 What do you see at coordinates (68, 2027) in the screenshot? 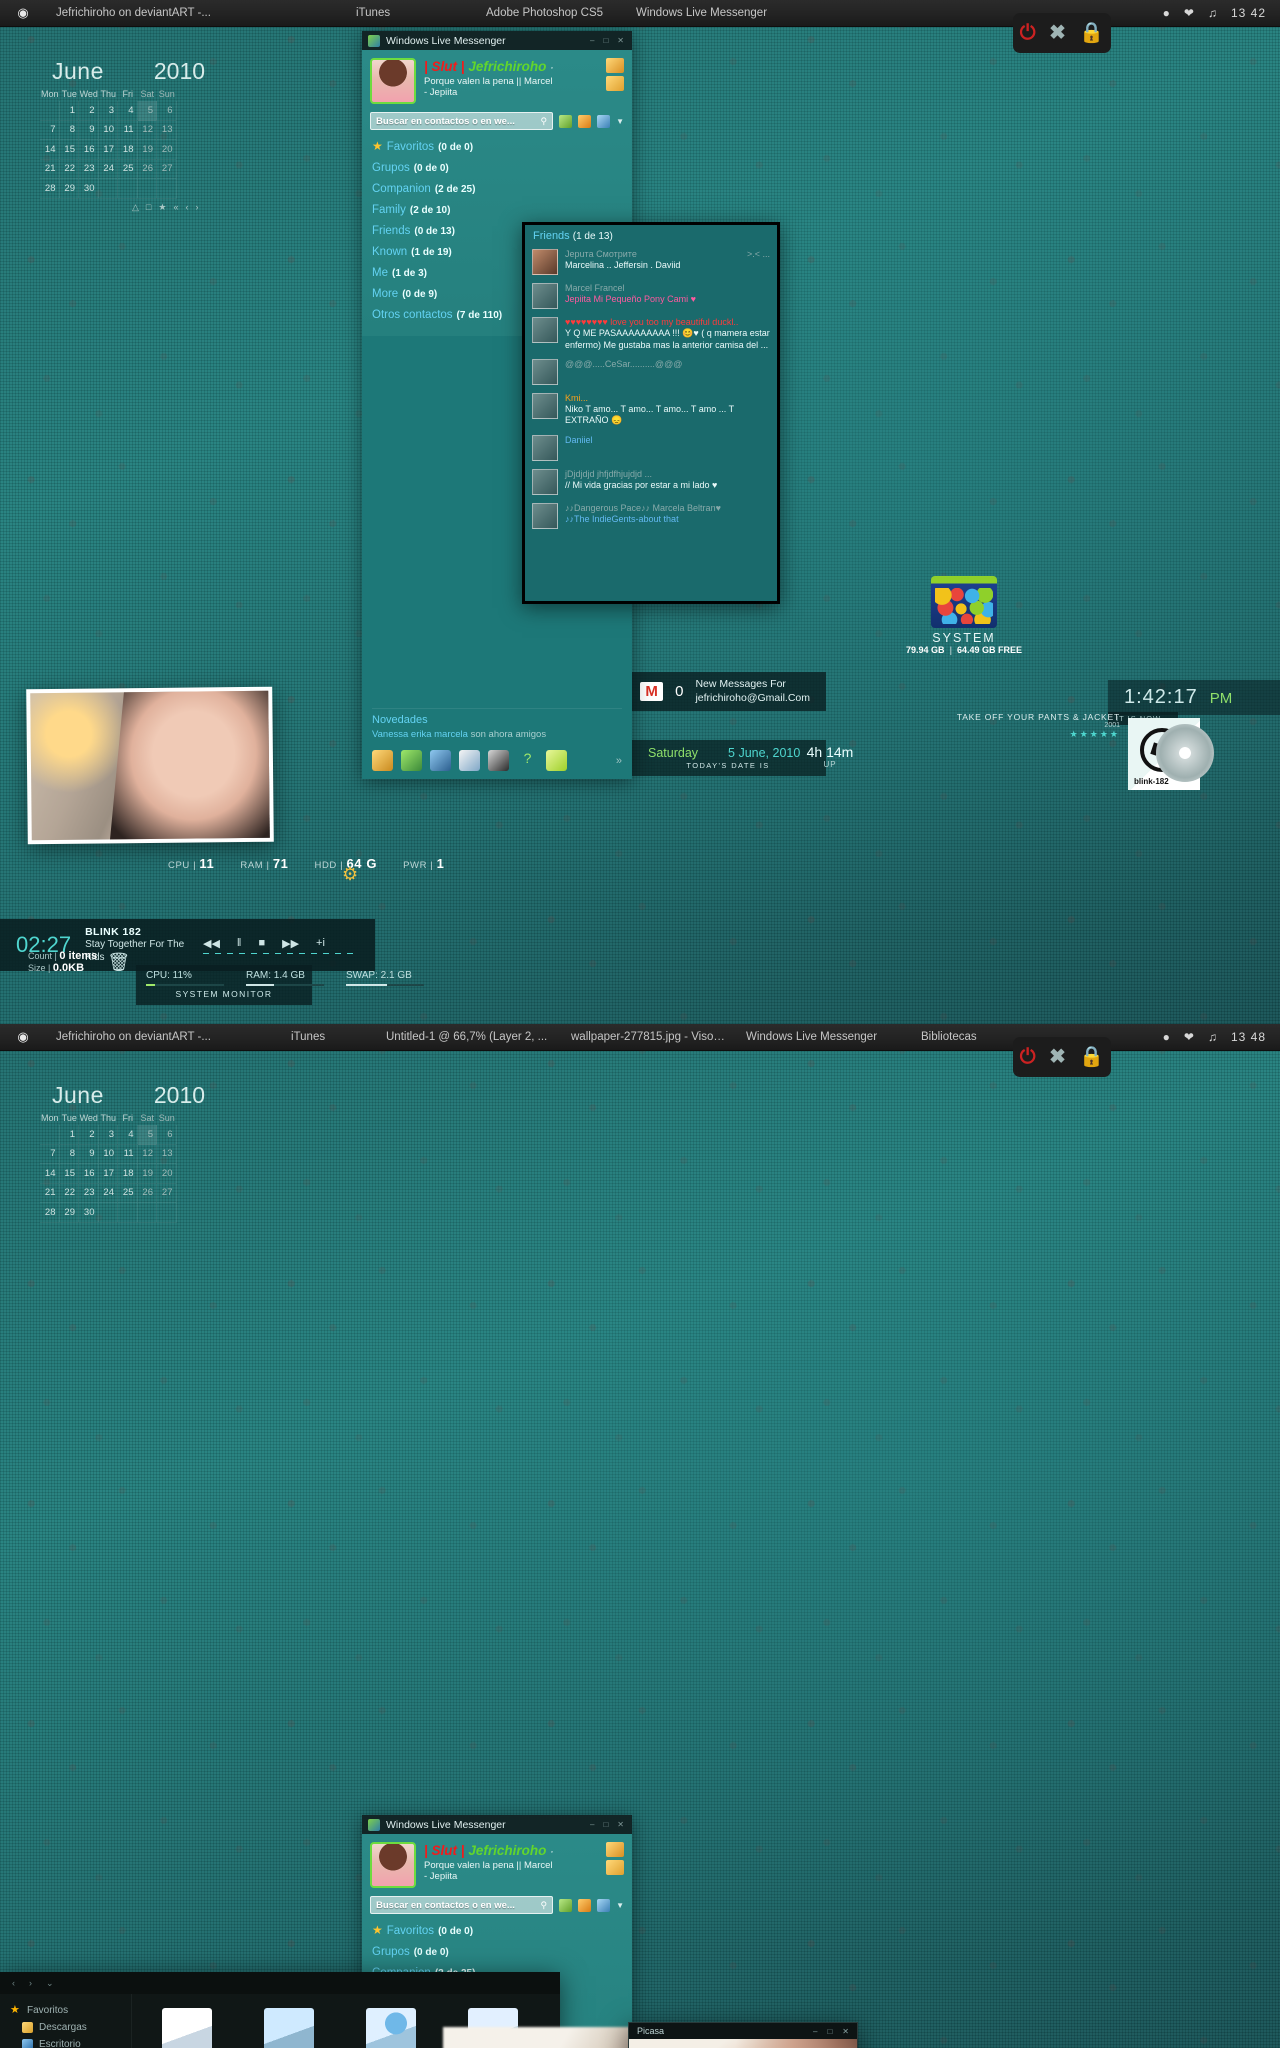
I see `sidebar-item-descargas: Descargas` at bounding box center [68, 2027].